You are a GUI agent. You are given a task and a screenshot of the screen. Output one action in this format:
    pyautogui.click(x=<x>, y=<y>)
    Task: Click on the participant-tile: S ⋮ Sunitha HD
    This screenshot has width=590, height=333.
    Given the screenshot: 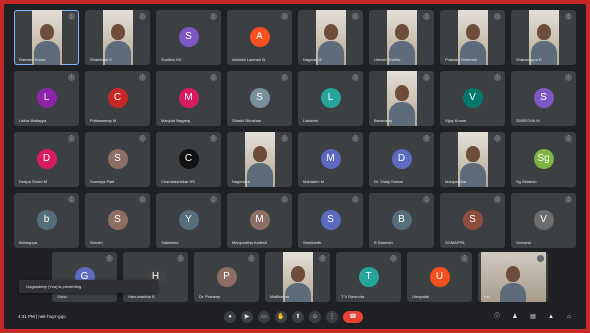 What is the action you would take?
    pyautogui.click(x=188, y=37)
    